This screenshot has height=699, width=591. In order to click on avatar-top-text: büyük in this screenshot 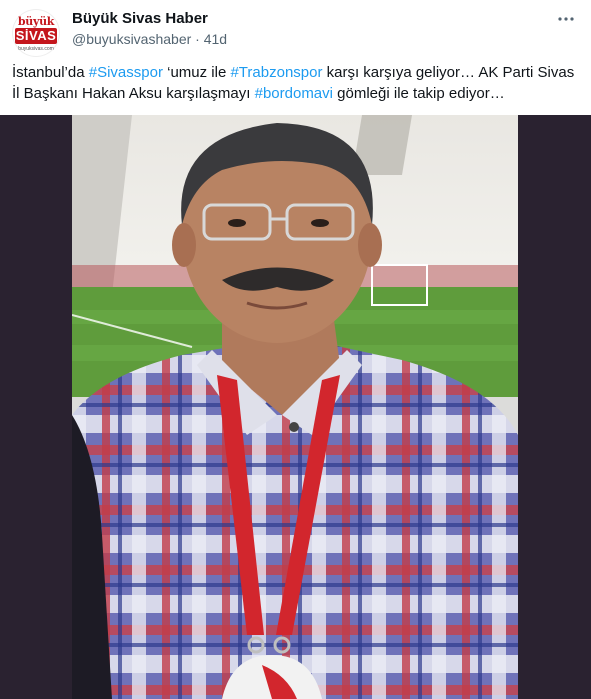, I will do `click(36, 21)`.